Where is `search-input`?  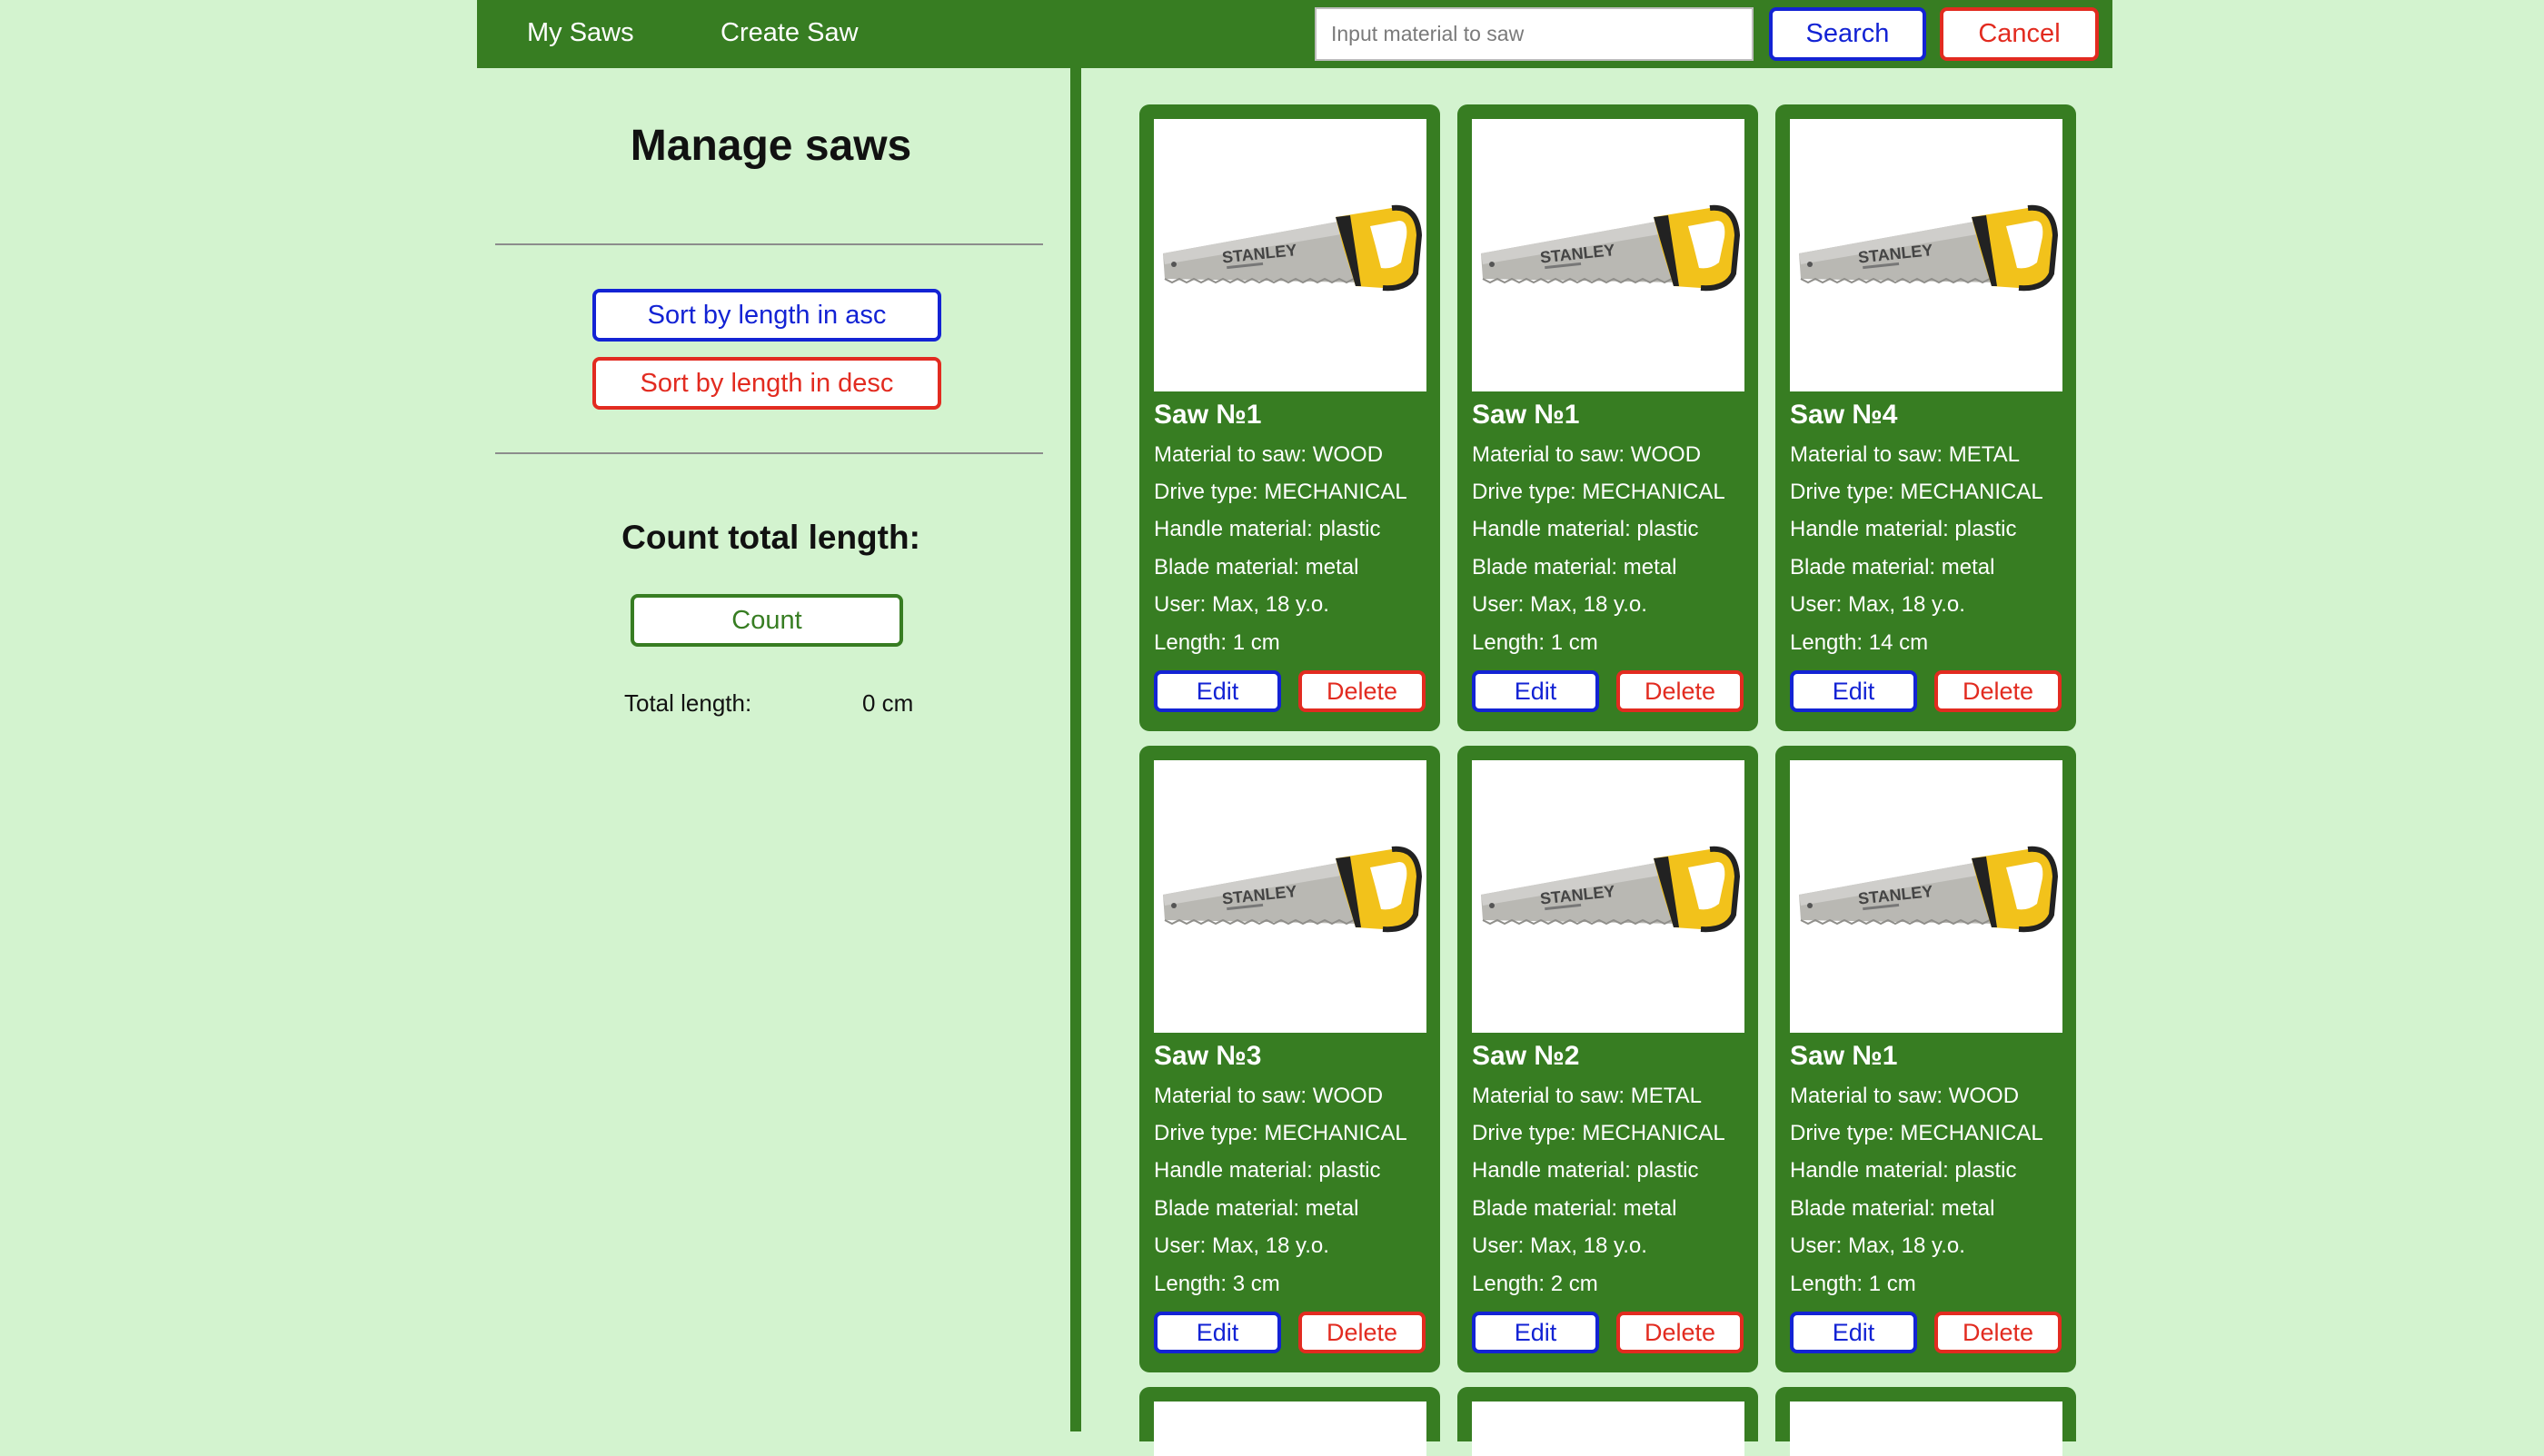 search-input is located at coordinates (1534, 34).